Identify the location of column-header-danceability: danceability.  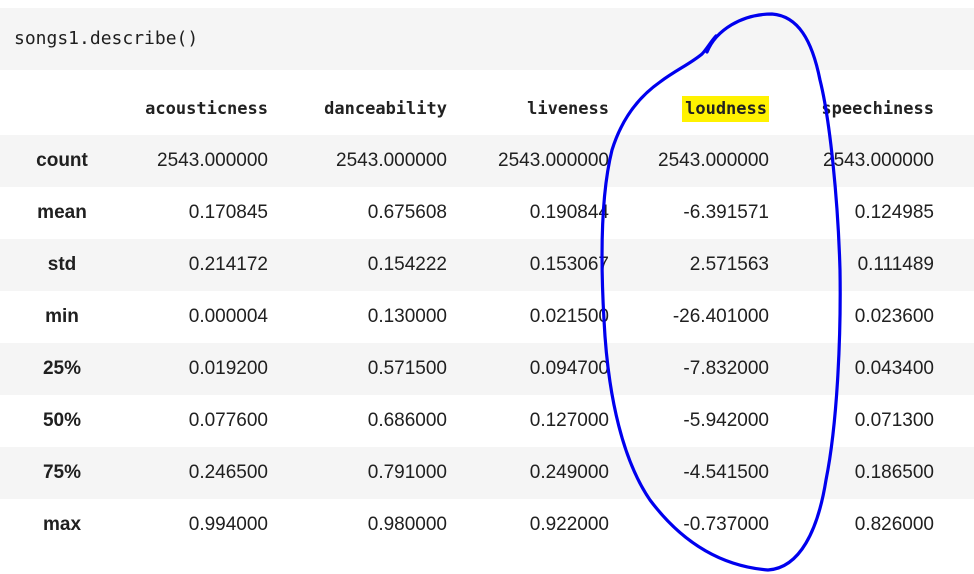
(385, 109).